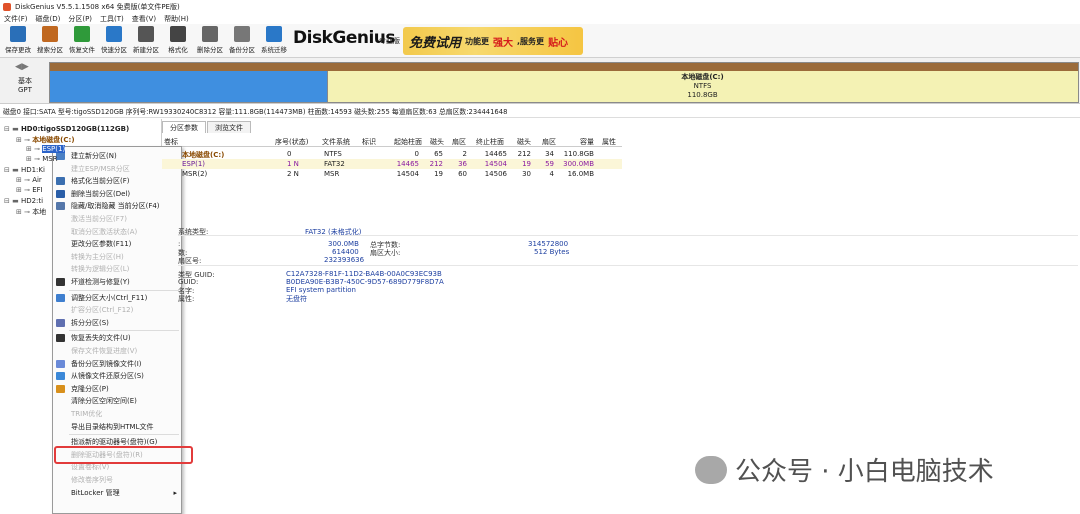 The height and width of the screenshot is (514, 1080). Describe the element at coordinates (291, 142) in the screenshot. I see `column-header: 序号(状态)` at that location.